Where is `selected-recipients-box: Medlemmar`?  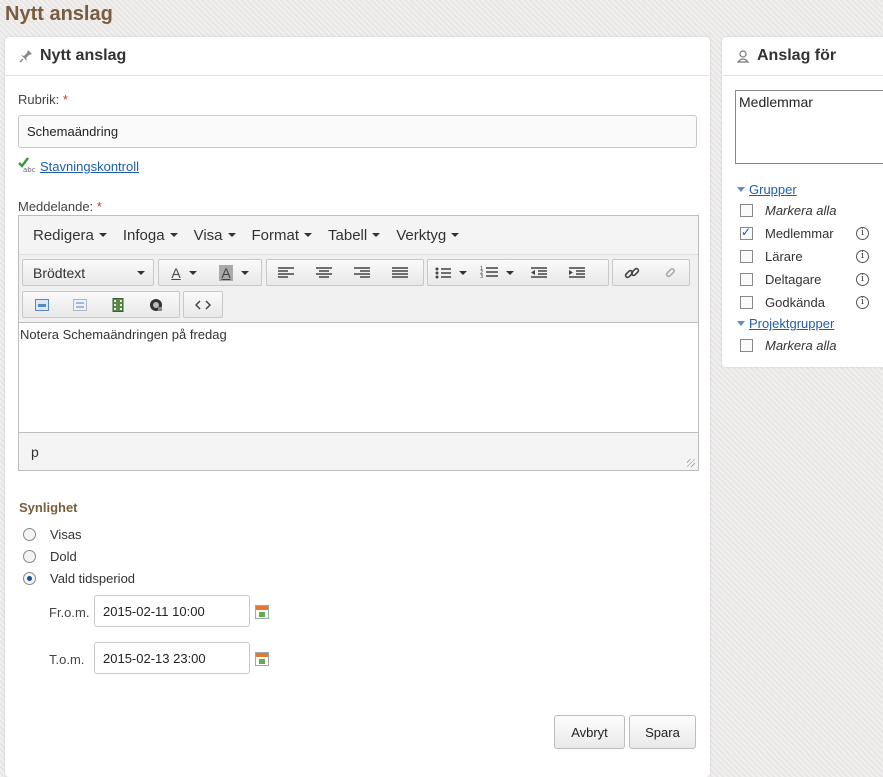
selected-recipients-box: Medlemmar is located at coordinates (809, 127).